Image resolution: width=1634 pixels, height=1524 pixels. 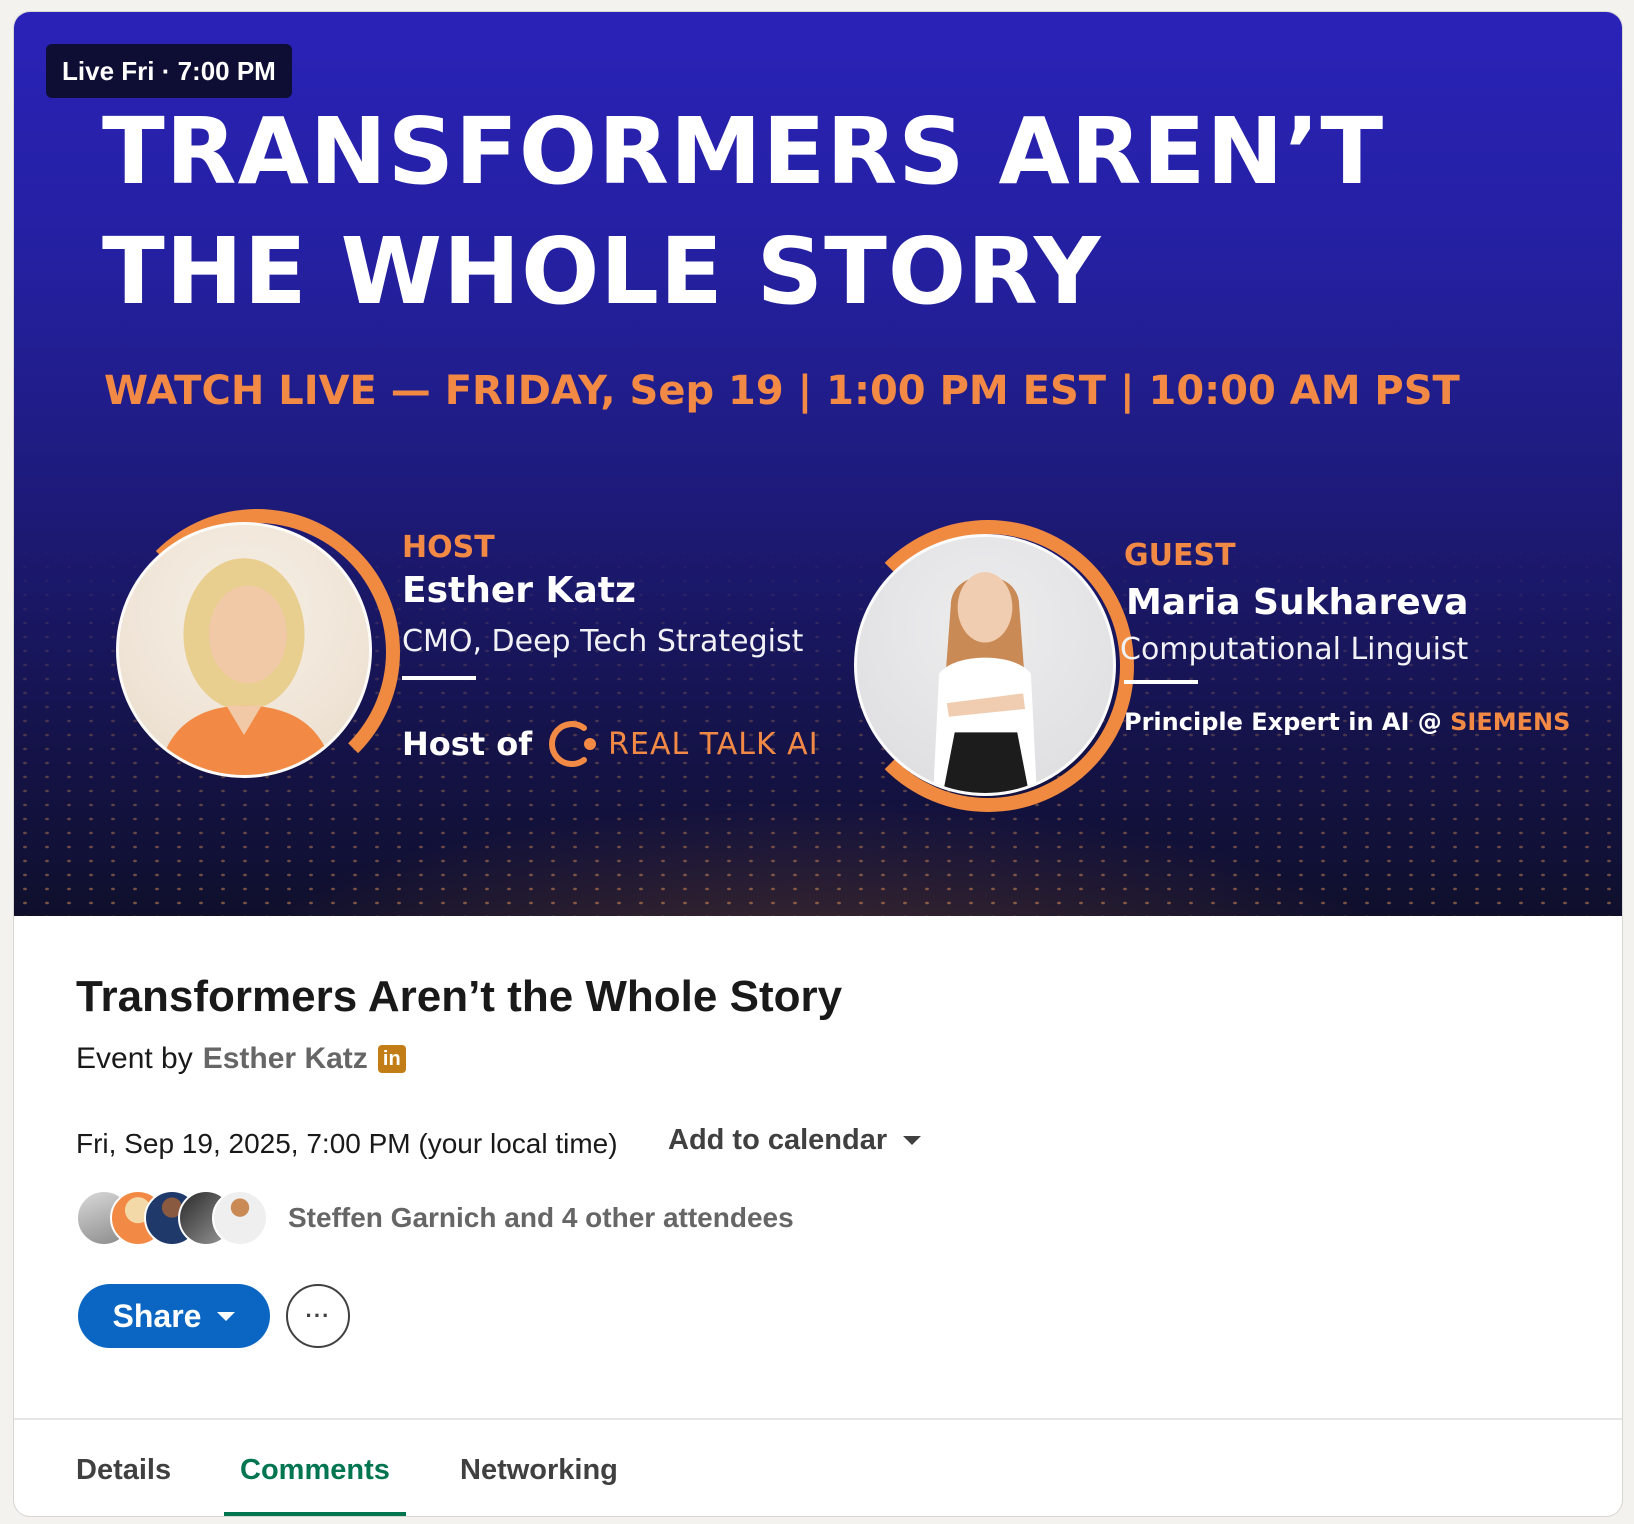 I want to click on share-label: Share, so click(x=157, y=1315).